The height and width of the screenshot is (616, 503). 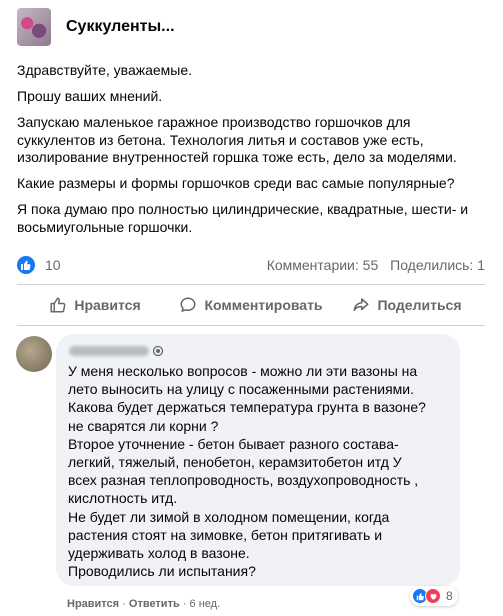 What do you see at coordinates (53, 265) in the screenshot?
I see `like-count: 10` at bounding box center [53, 265].